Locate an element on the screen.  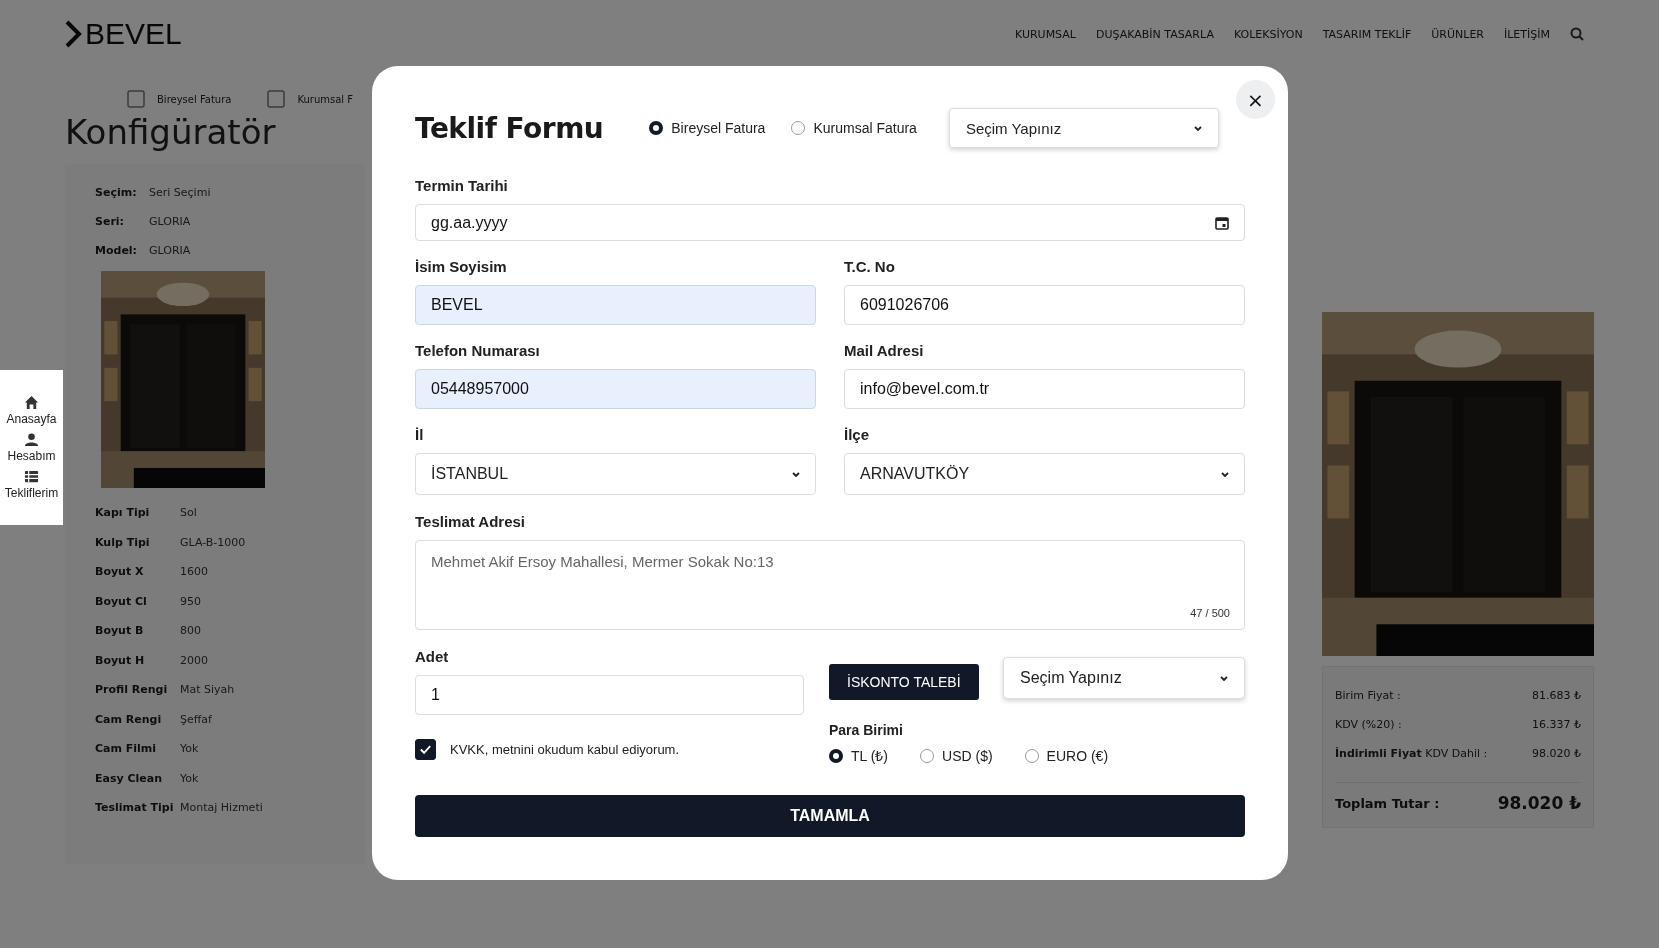
date-field: gg.aa.yyyy is located at coordinates (830, 222).